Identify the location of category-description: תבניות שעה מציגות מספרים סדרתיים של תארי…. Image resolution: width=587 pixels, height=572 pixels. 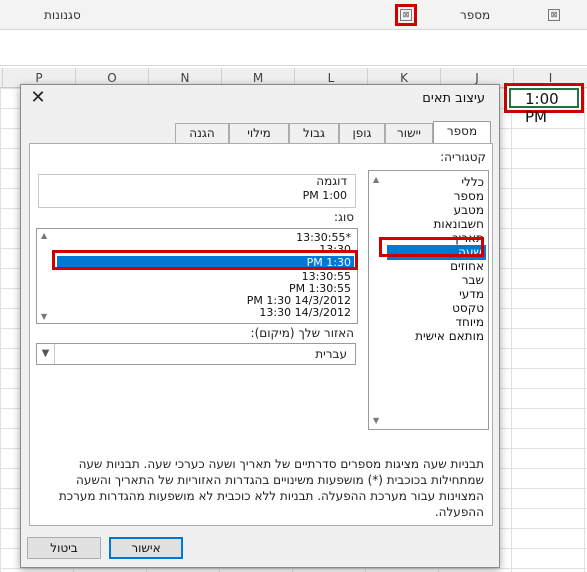
(262, 488).